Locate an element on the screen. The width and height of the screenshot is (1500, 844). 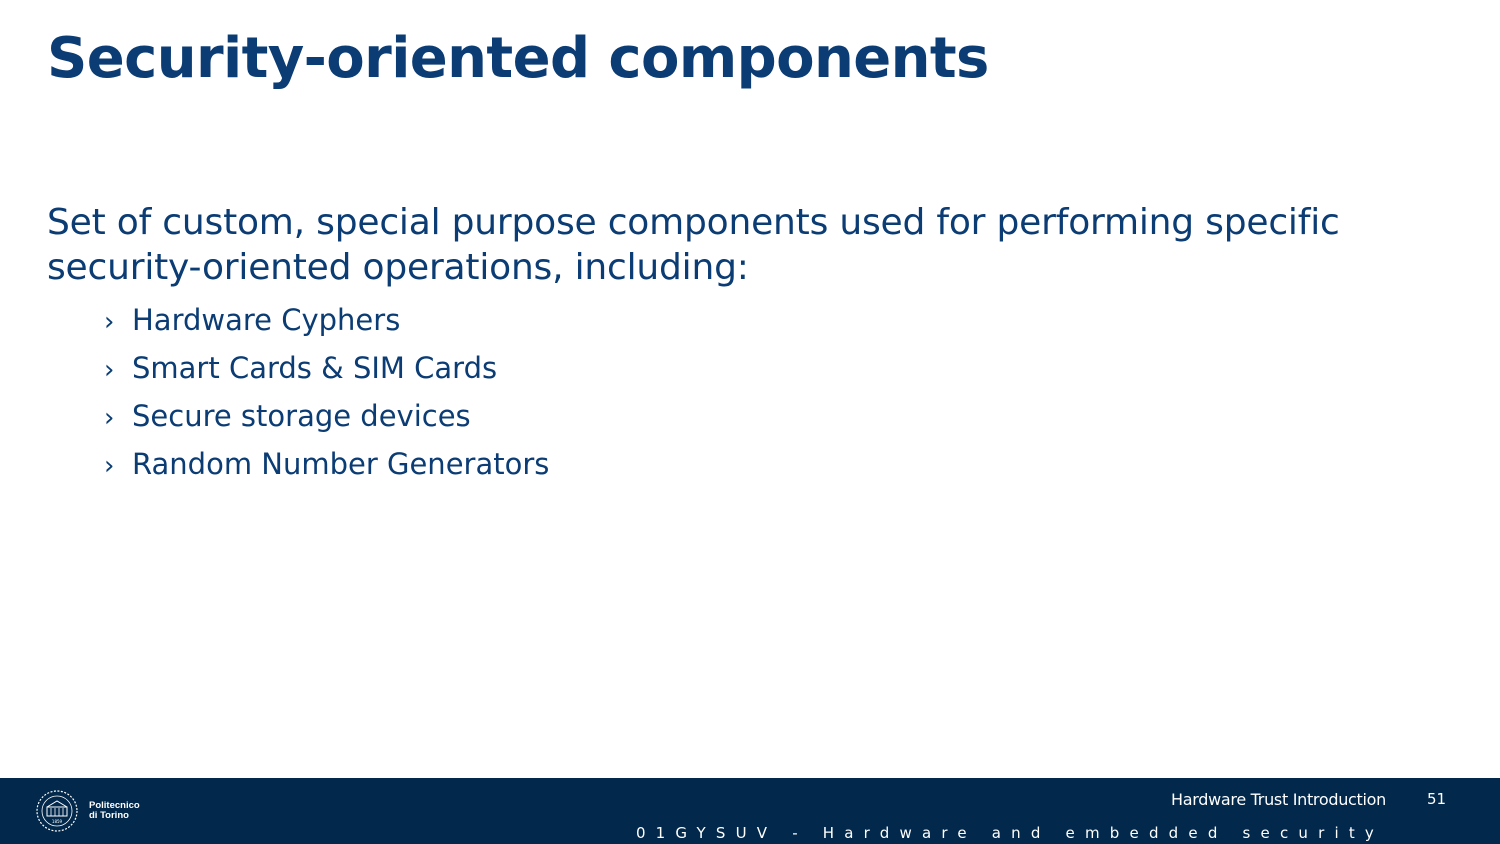
bullet-text: Smart Cards & SIM Cards is located at coordinates (315, 368).